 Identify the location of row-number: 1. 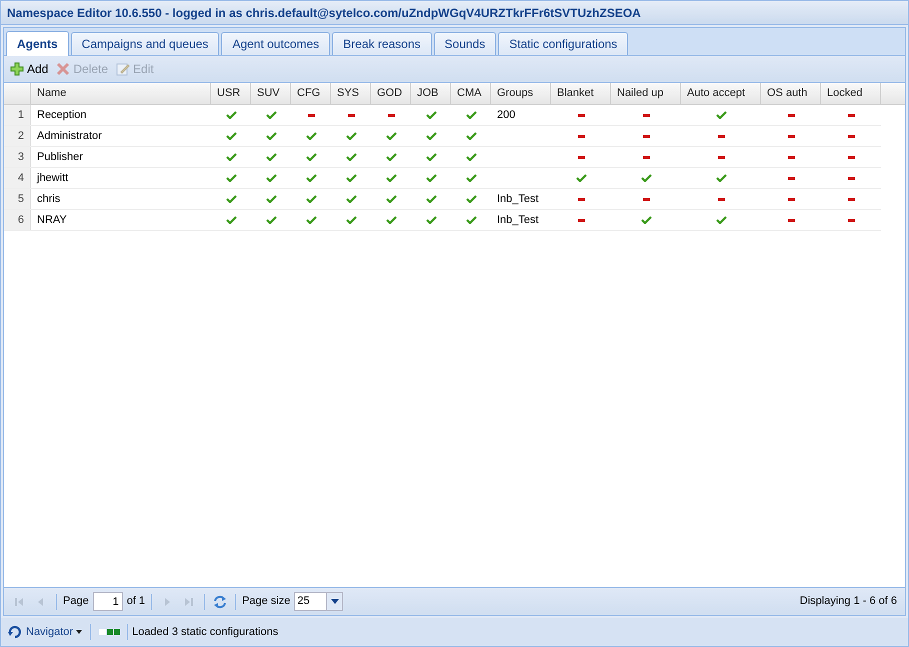
(17, 115).